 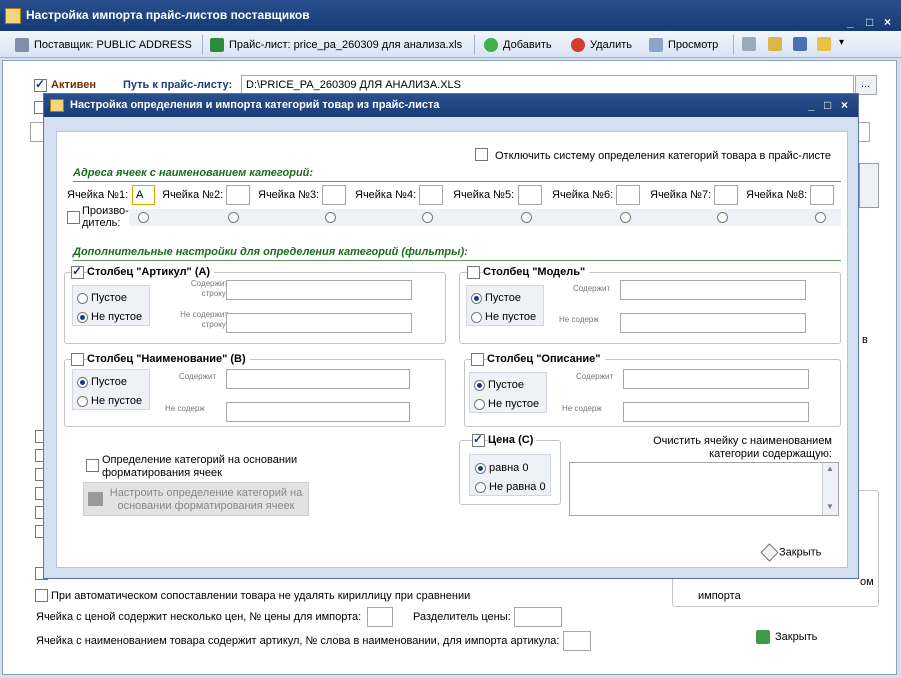 I want to click on clear-textarea: ▲ ▼, so click(x=704, y=489).